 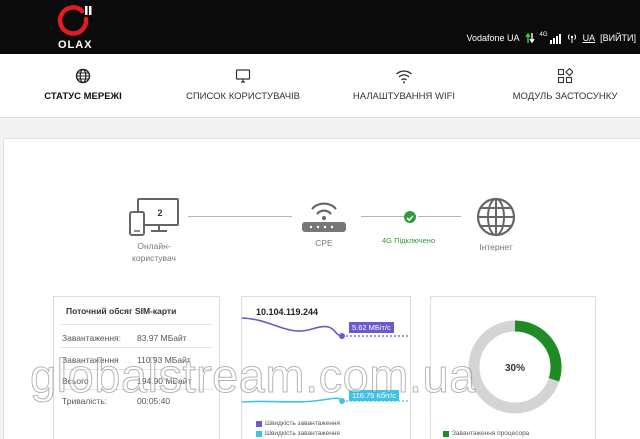 What do you see at coordinates (382, 216) in the screenshot?
I see `connection-line-cpe` at bounding box center [382, 216].